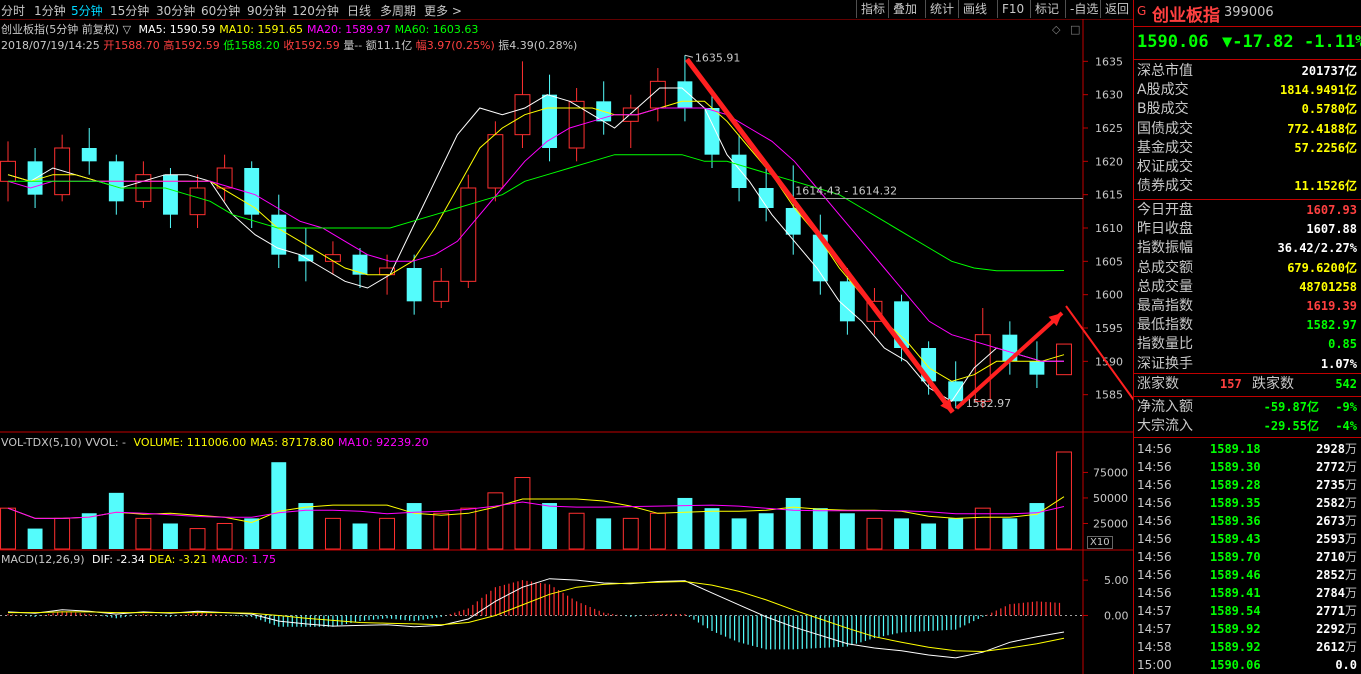  What do you see at coordinates (1056, 29) in the screenshot?
I see `diamond-icon: ◇` at bounding box center [1056, 29].